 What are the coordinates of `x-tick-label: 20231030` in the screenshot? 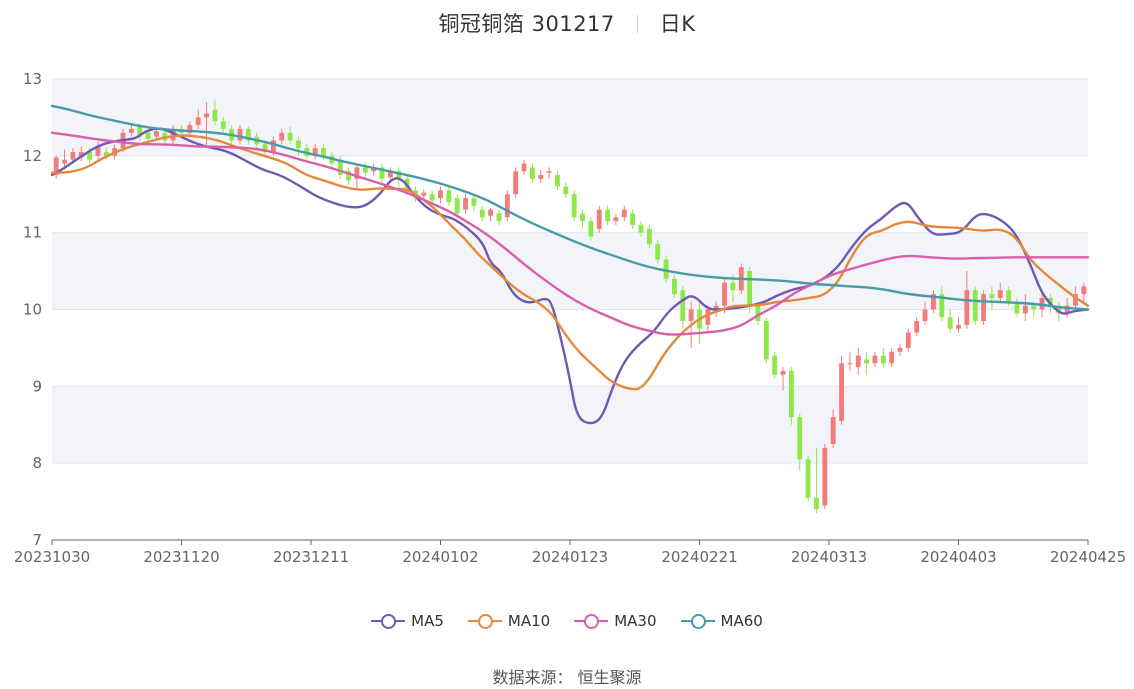 It's located at (52, 557).